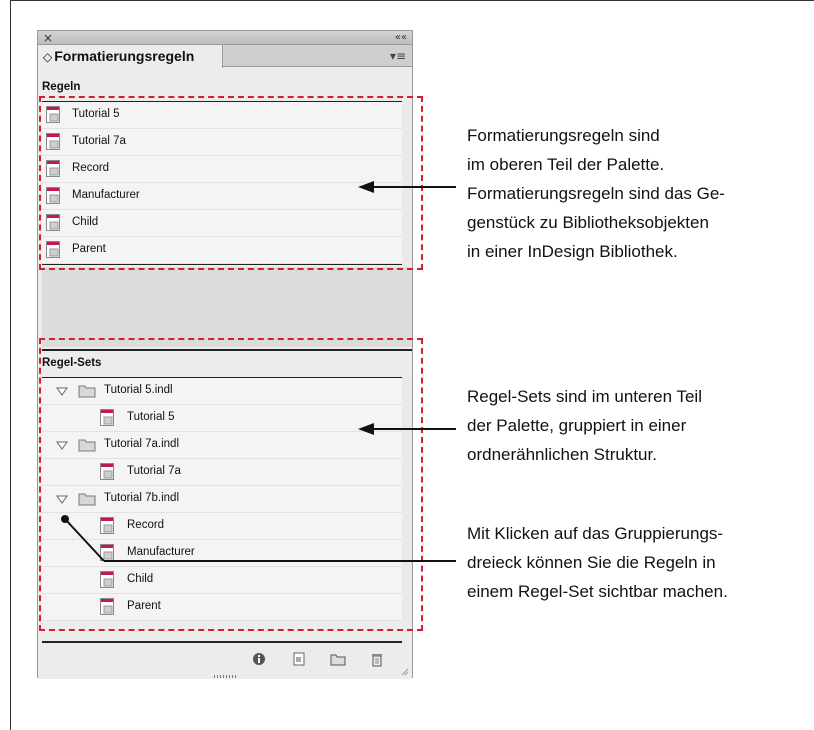  What do you see at coordinates (84, 540) in the screenshot?
I see `callout-line-diagonal` at bounding box center [84, 540].